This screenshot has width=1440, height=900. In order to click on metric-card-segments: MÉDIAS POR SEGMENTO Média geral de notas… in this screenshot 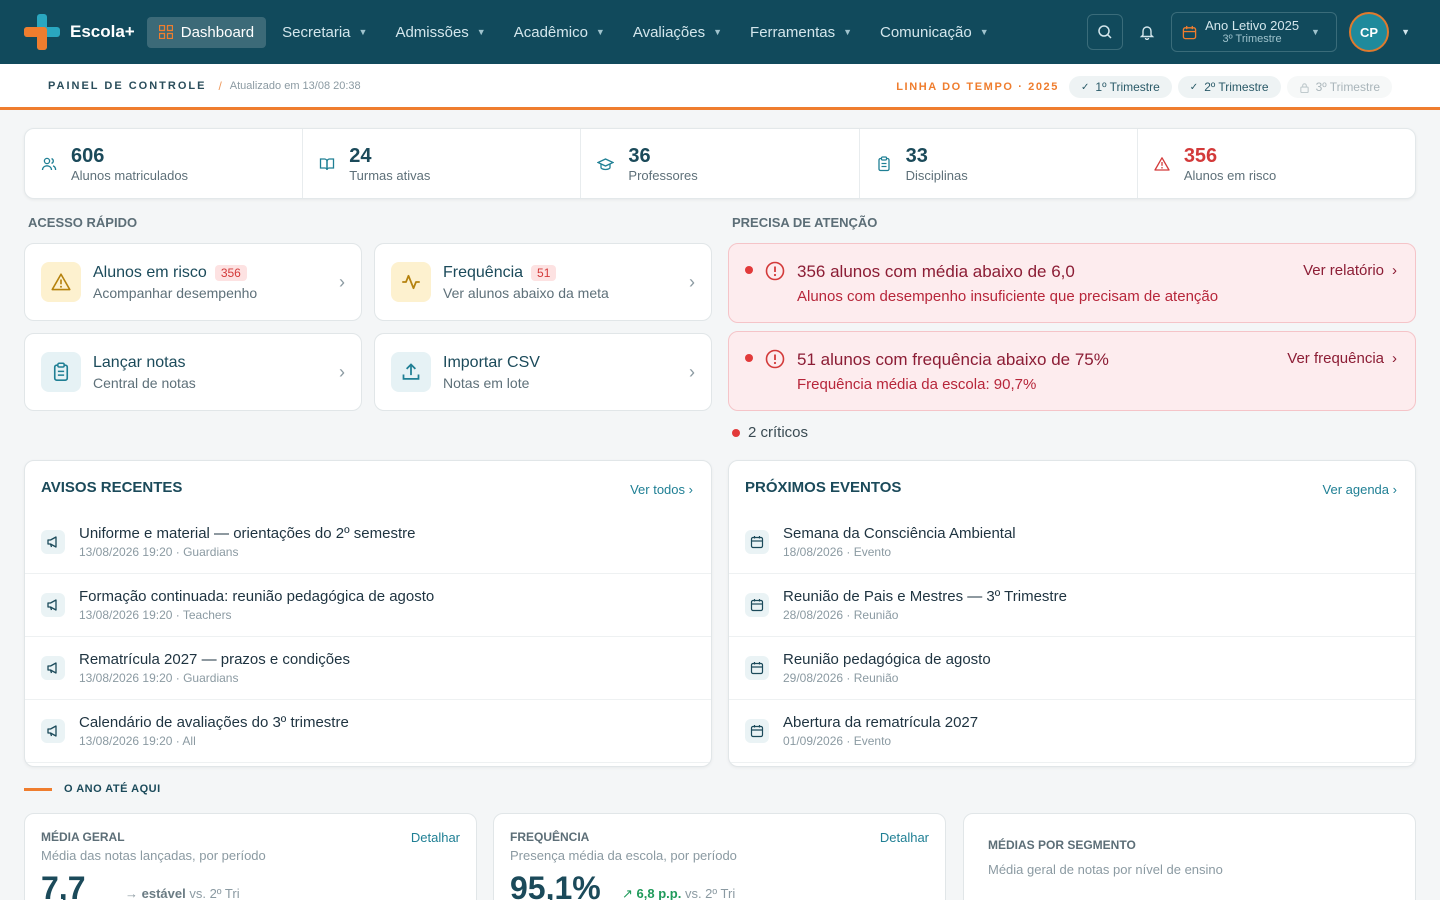, I will do `click(1189, 856)`.